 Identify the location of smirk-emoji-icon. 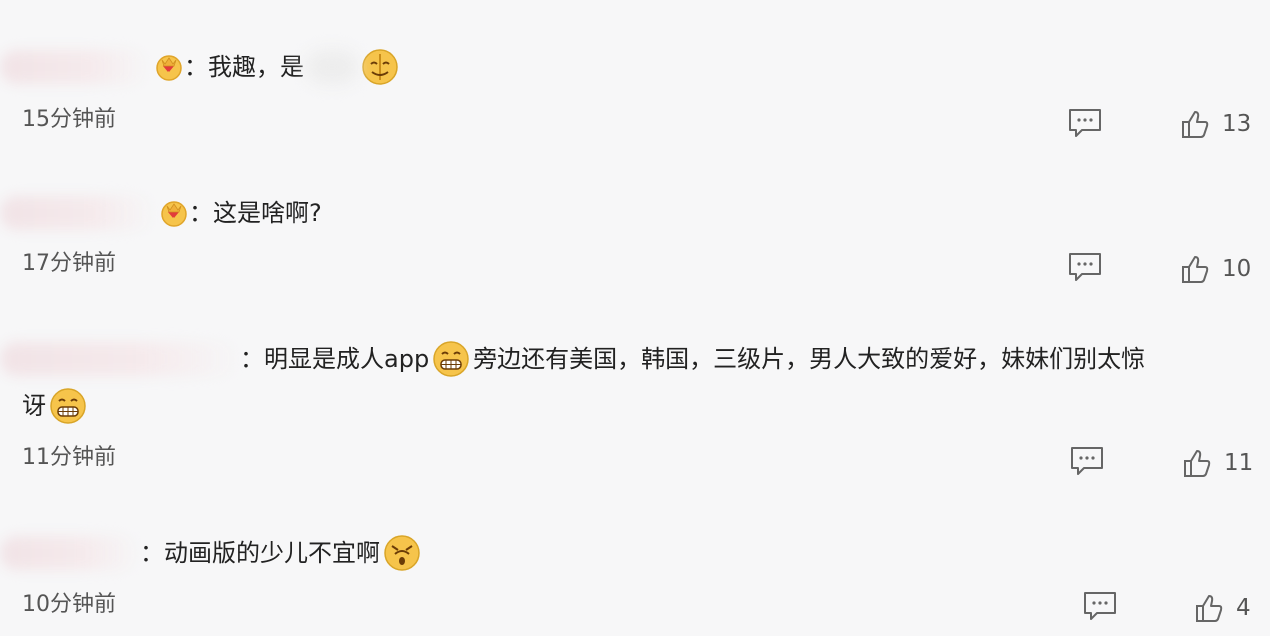
(380, 67).